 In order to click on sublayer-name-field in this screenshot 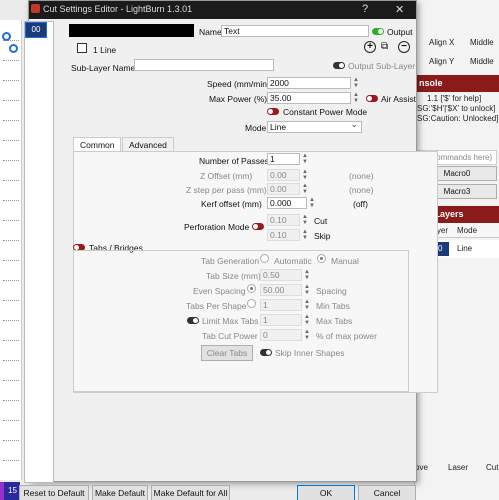, I will do `click(204, 65)`.